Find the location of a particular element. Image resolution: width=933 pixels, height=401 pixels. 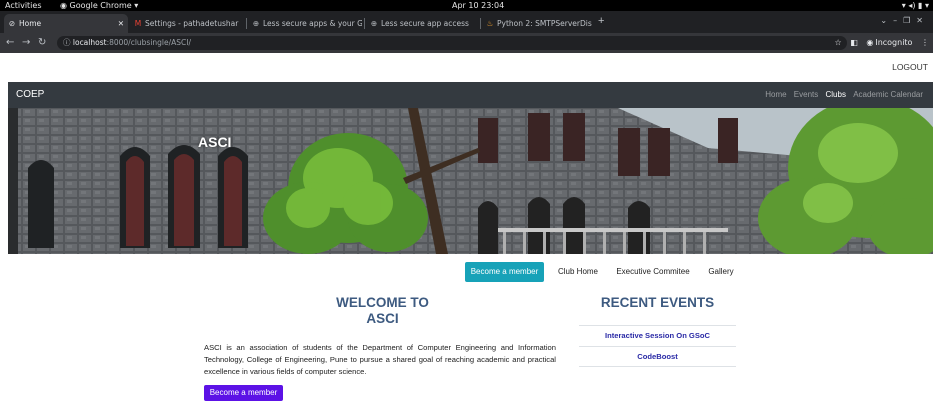

browser-tab-less-secure-access: ⊕ Less secure app access is located at coordinates (422, 23).